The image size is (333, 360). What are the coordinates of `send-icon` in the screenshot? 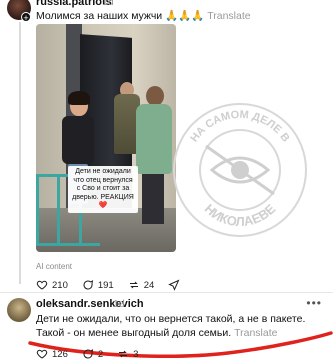 It's located at (174, 285).